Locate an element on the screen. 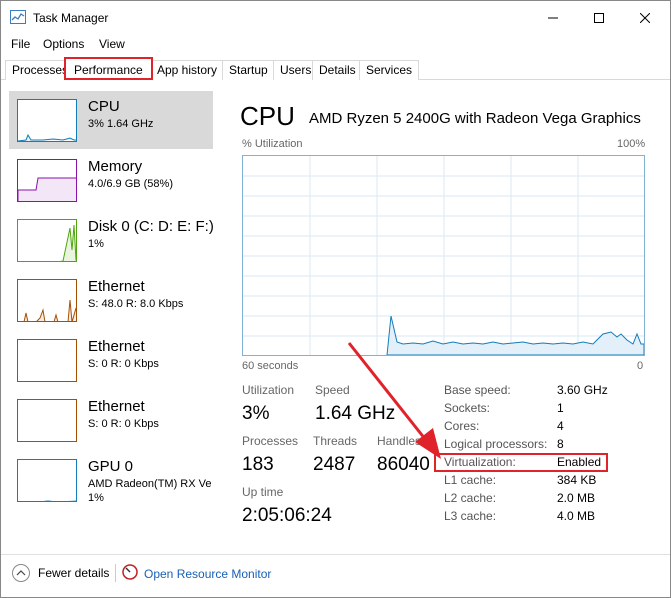  sidebar-gpu-sub: AMD Radeon(TM) RX Ve is located at coordinates (150, 484).